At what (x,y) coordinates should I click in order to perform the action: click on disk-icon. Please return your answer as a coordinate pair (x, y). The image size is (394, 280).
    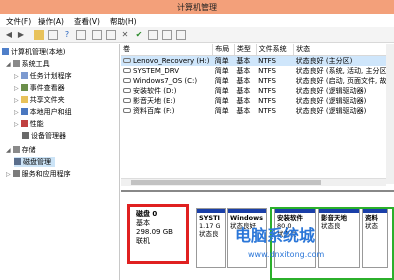
    Looking at the image, I should click on (17, 161).